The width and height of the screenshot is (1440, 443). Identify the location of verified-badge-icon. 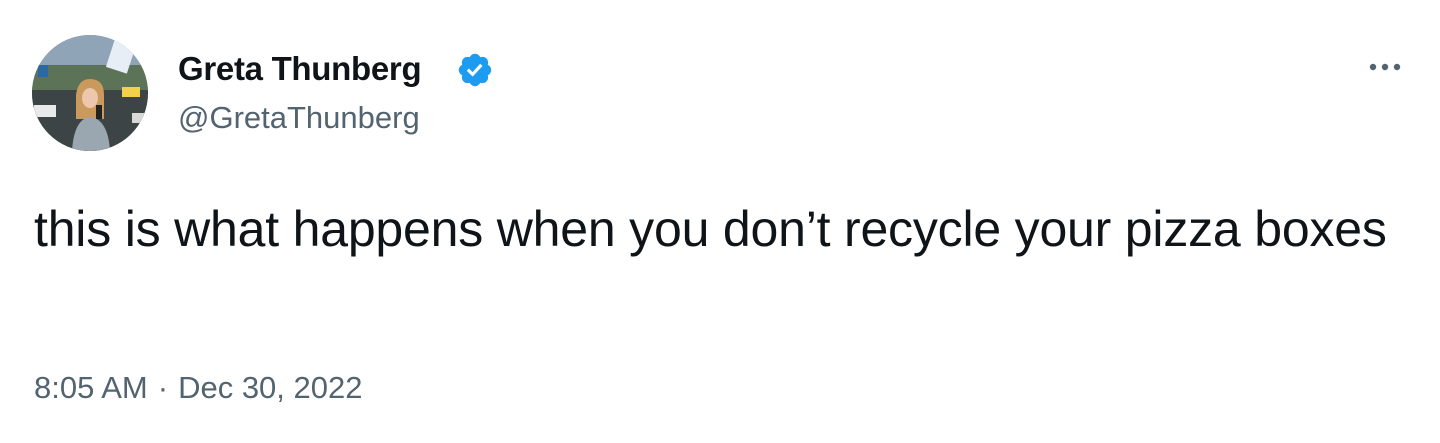
(475, 70).